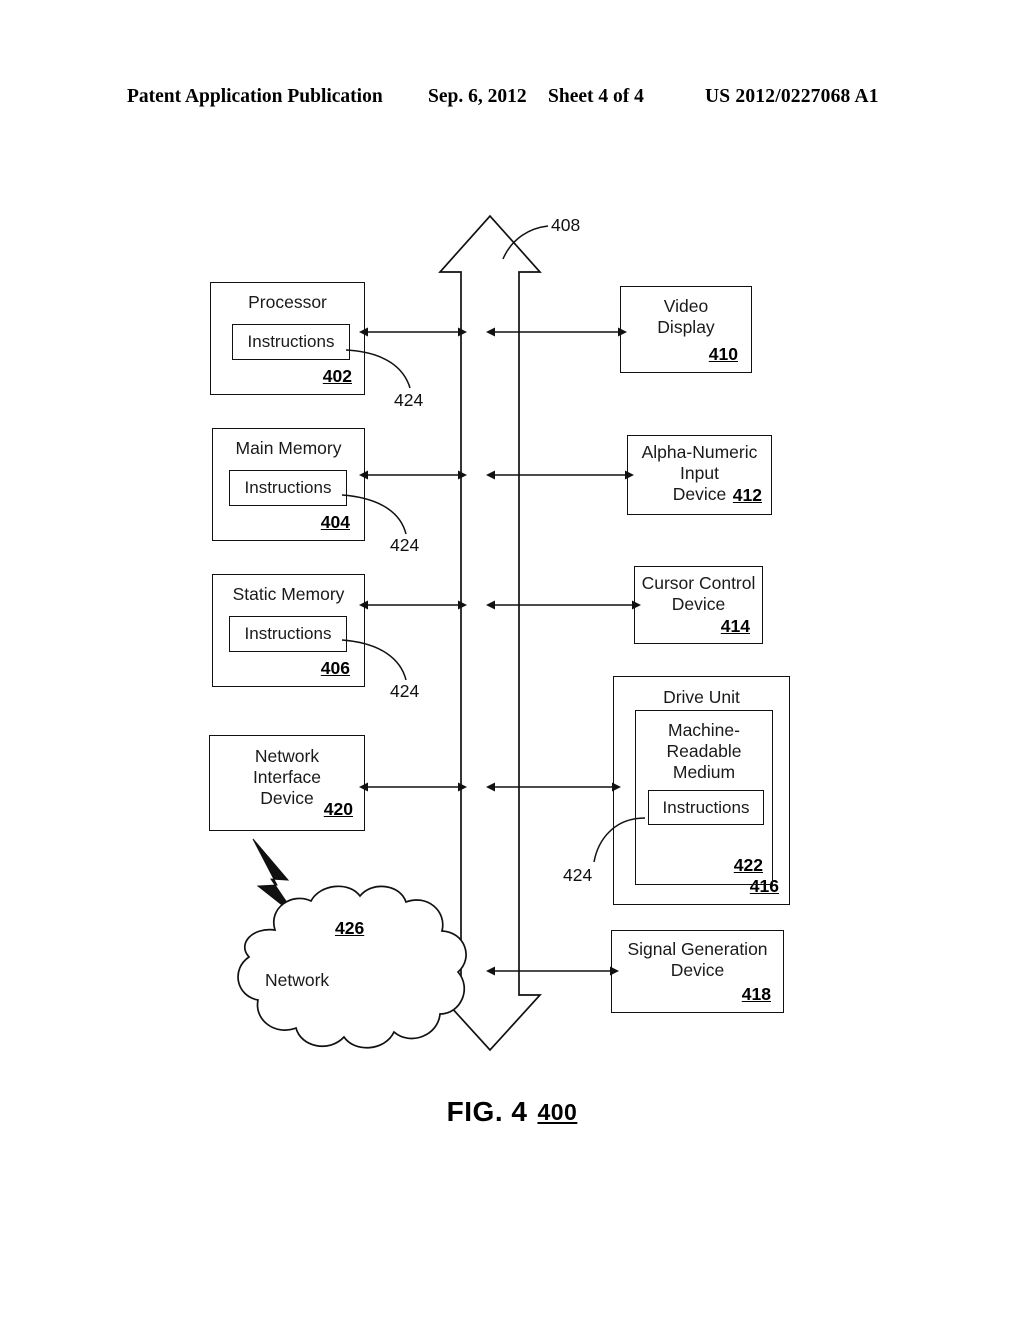 The image size is (1024, 1320). Describe the element at coordinates (704, 772) in the screenshot. I see `block-medium-line3: Medium` at that location.